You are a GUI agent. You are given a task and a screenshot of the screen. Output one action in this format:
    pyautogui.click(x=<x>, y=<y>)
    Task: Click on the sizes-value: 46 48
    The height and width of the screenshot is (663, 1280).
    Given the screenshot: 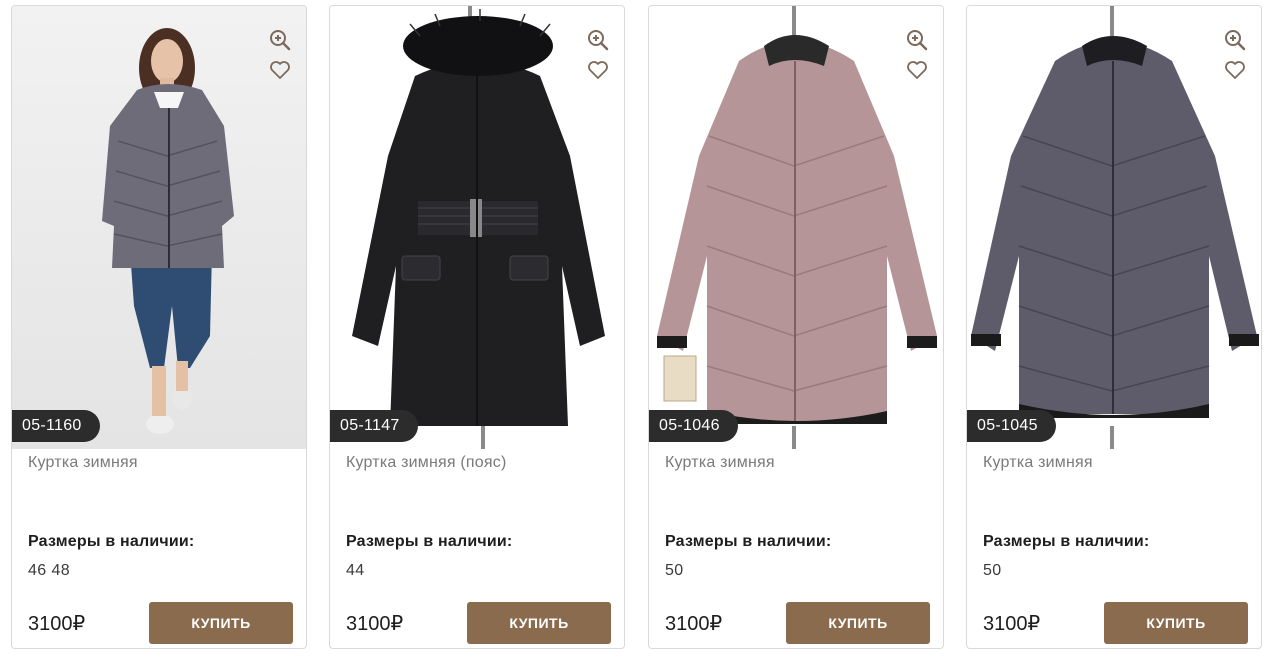 What is the action you would take?
    pyautogui.click(x=49, y=570)
    